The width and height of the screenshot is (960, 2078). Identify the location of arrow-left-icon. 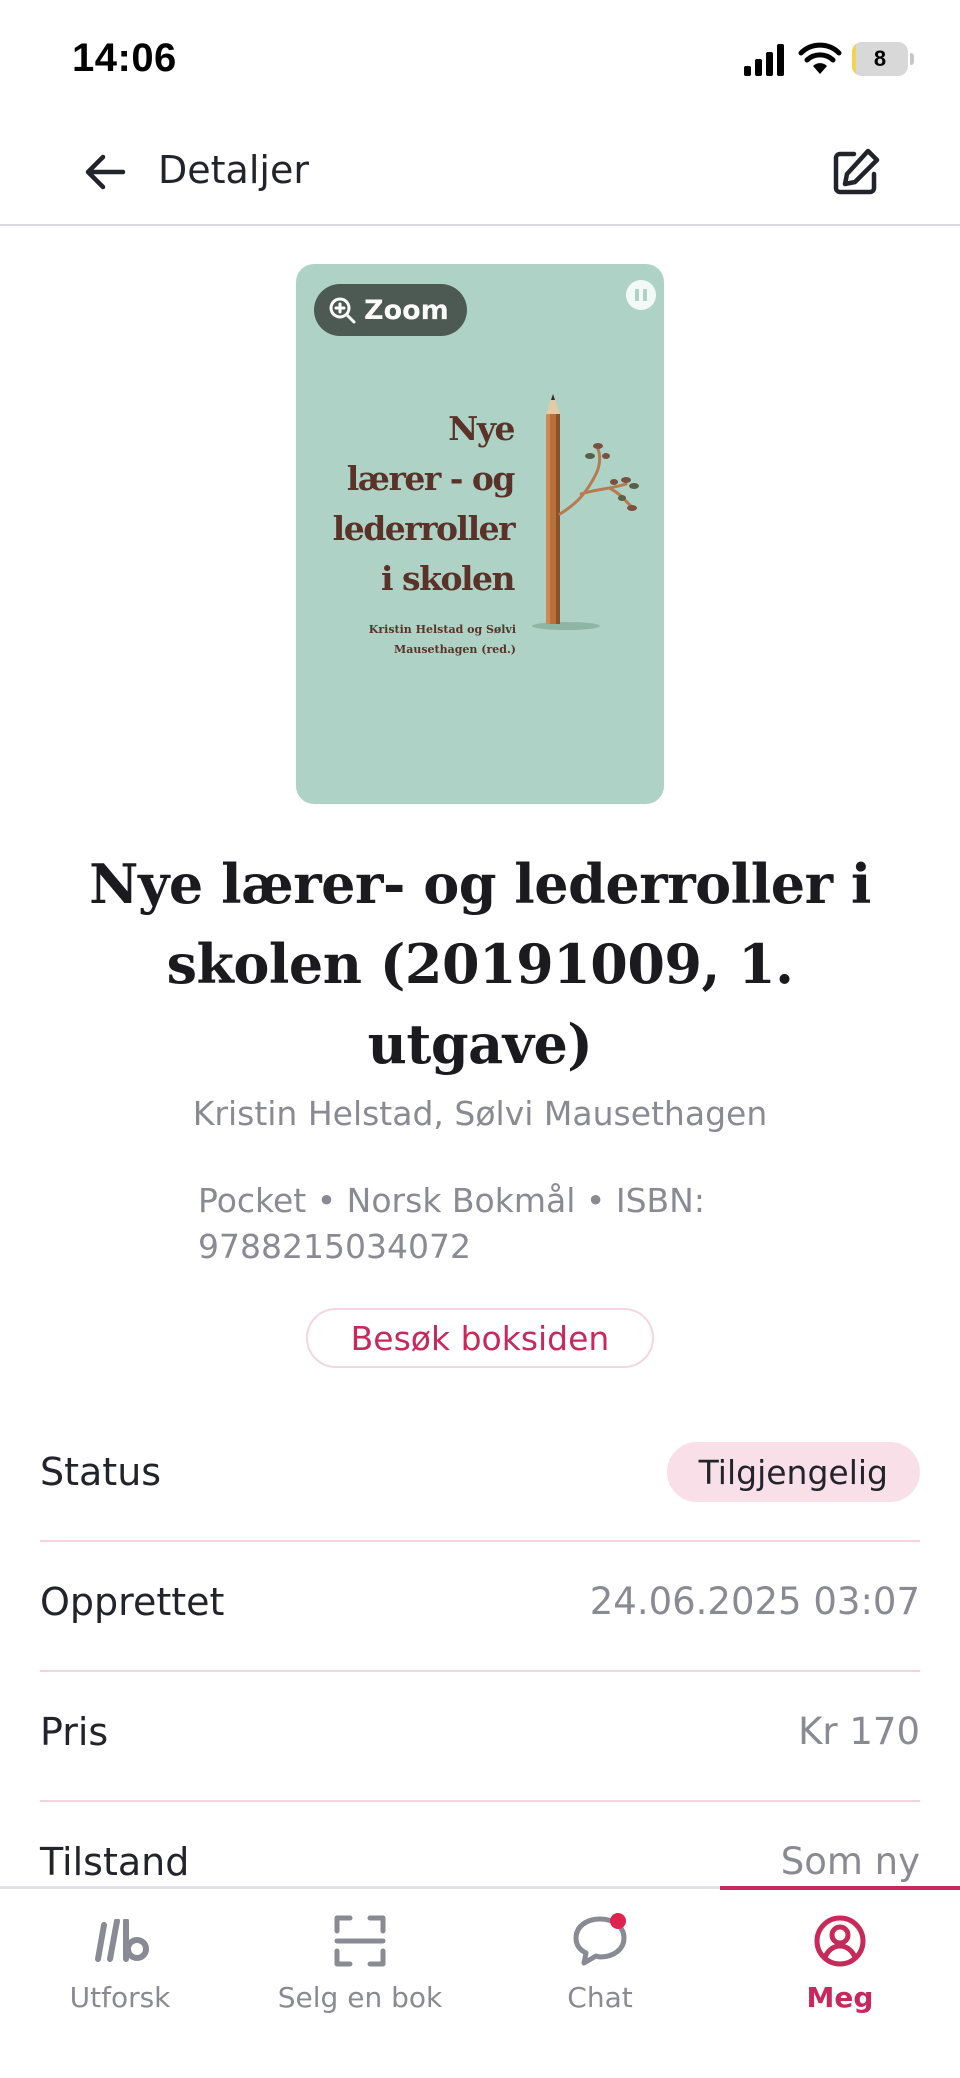
(105, 172).